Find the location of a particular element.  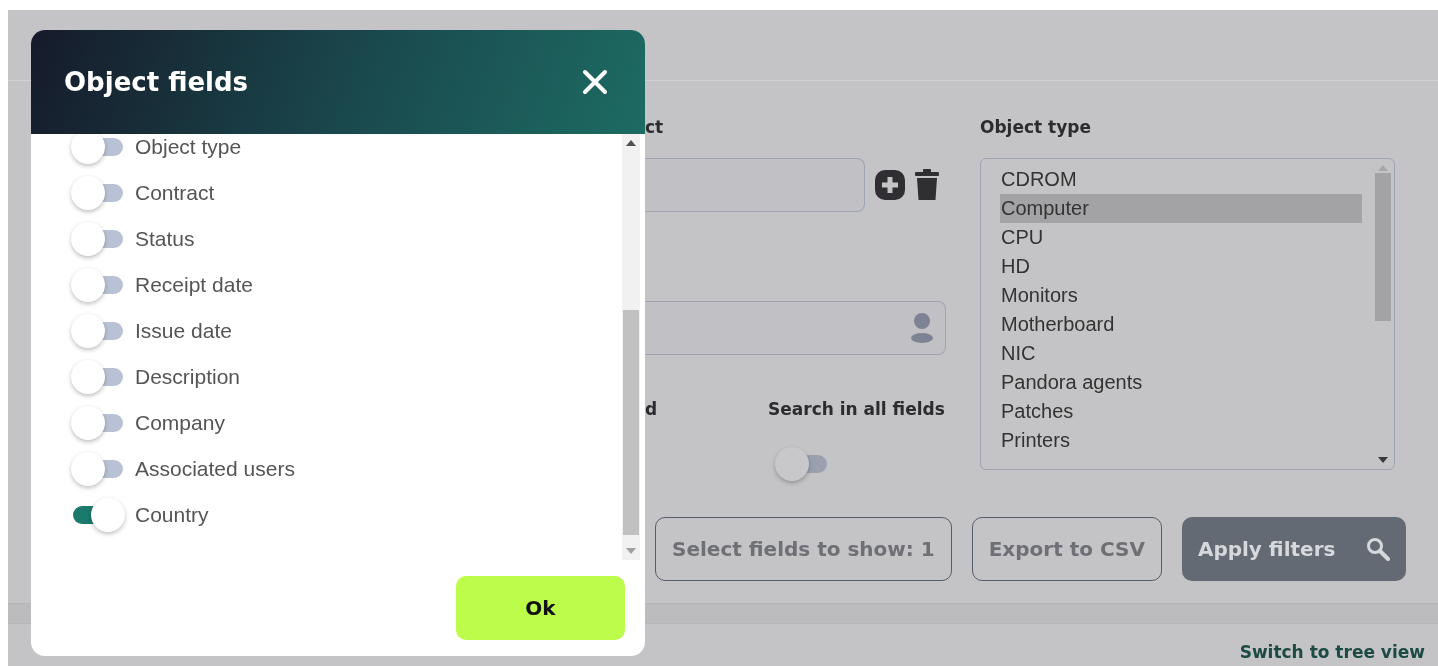

scrollbar is located at coordinates (631, 347).